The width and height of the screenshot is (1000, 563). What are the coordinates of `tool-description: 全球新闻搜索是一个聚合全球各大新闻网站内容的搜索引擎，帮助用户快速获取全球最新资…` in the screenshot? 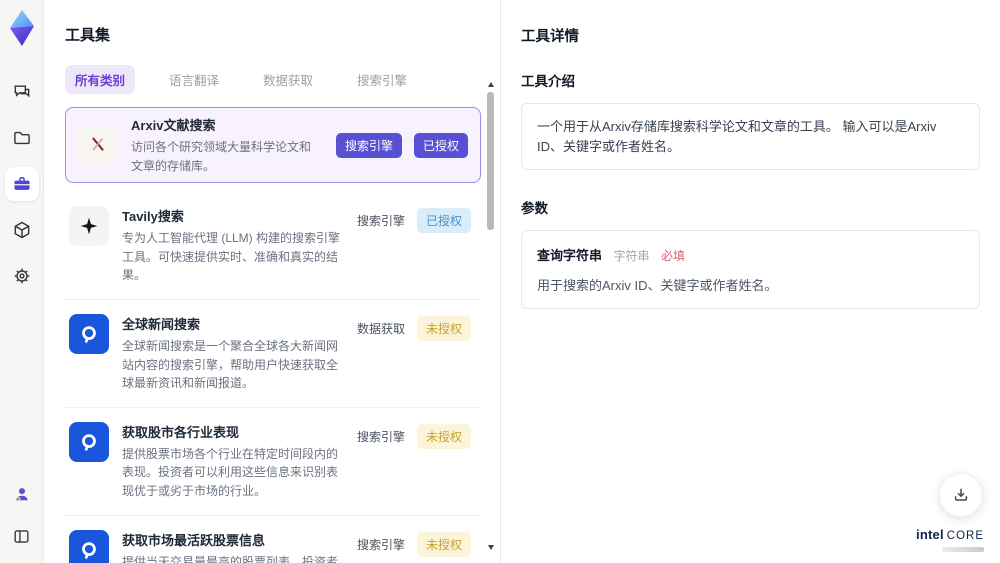 It's located at (230, 364).